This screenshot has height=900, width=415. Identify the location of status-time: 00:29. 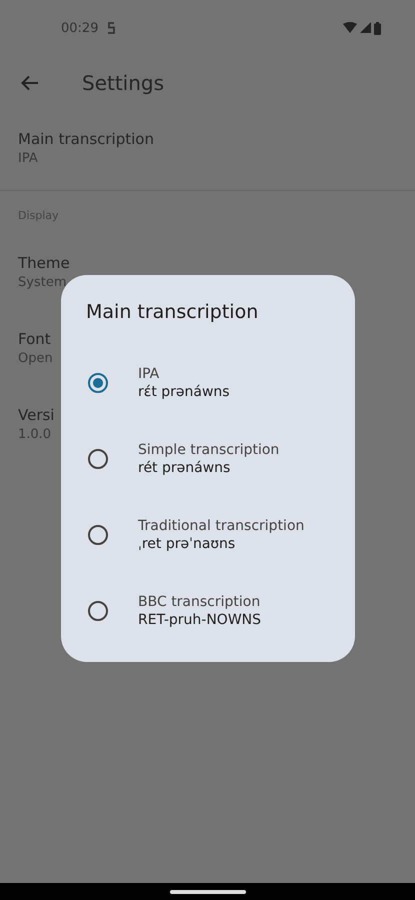
(79, 28).